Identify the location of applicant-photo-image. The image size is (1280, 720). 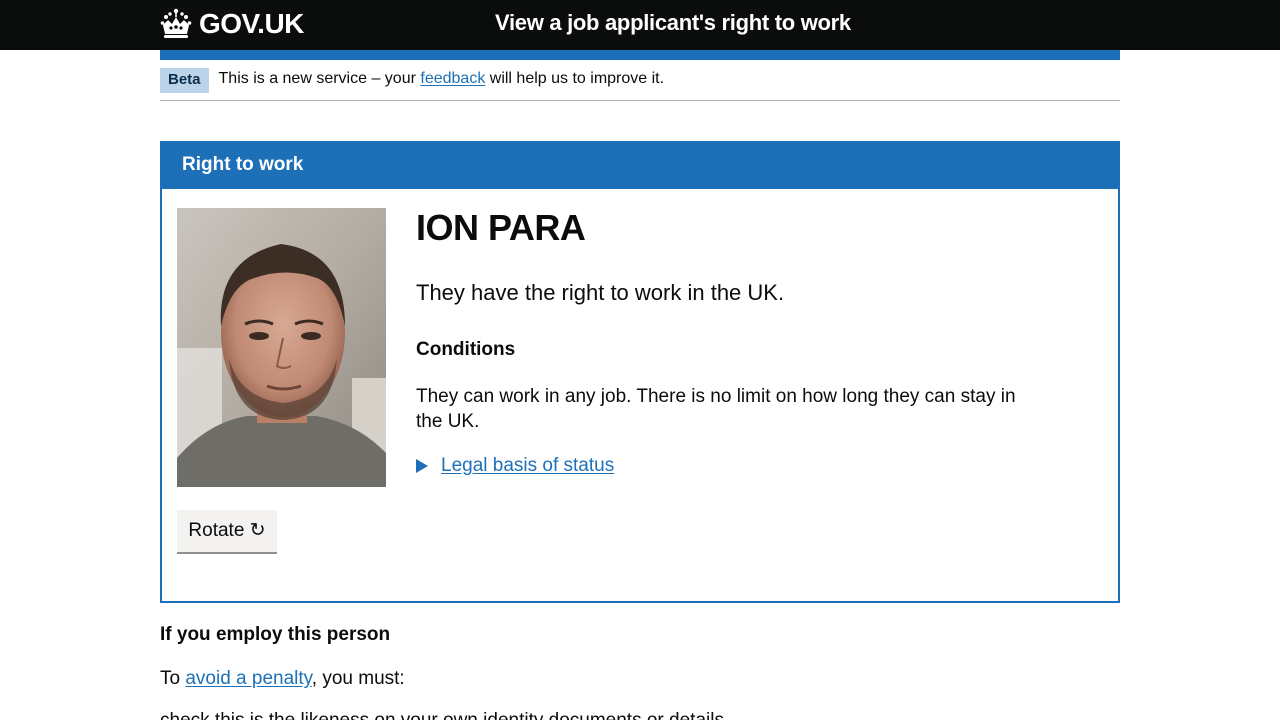
(281, 347).